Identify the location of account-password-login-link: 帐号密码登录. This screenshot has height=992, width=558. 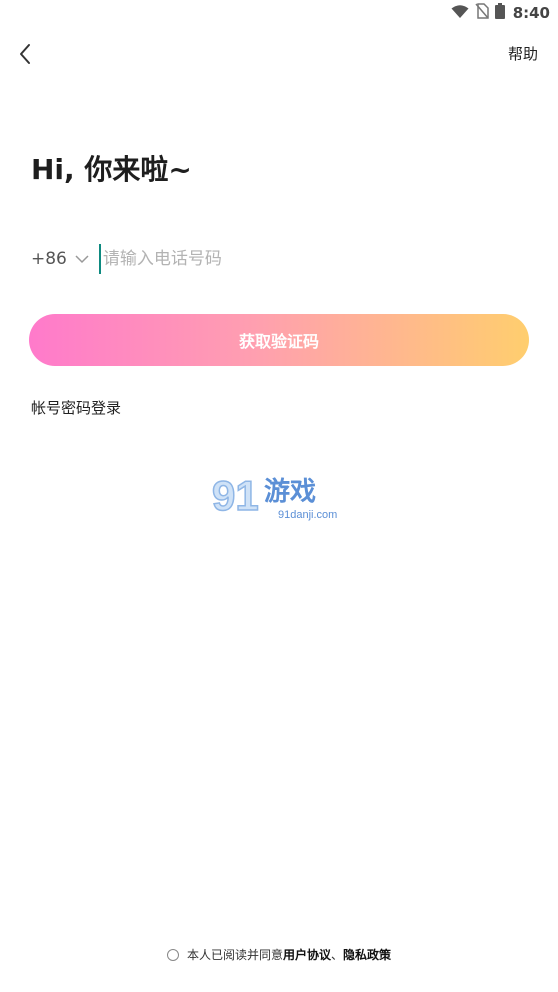
(76, 407).